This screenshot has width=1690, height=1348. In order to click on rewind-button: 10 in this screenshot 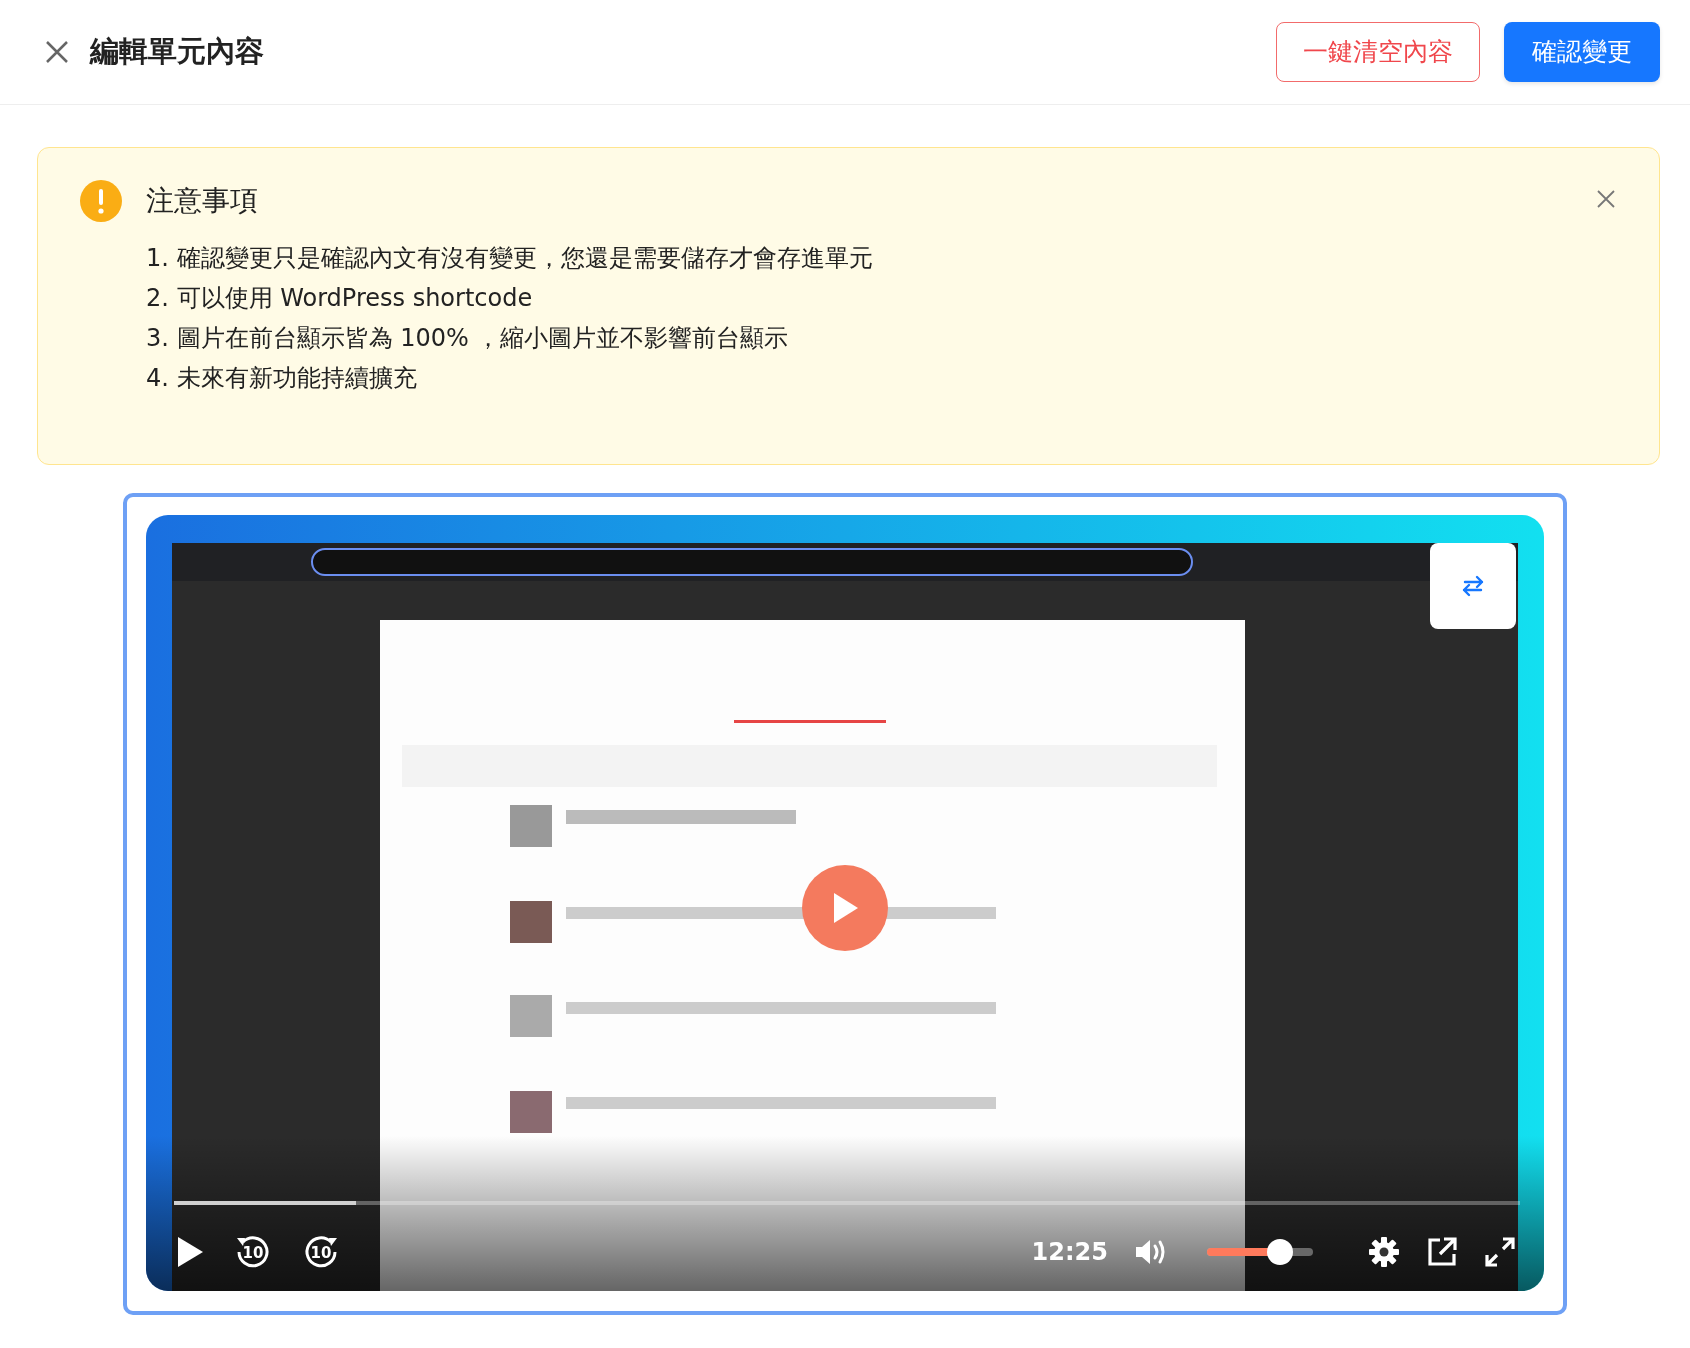, I will do `click(253, 1252)`.